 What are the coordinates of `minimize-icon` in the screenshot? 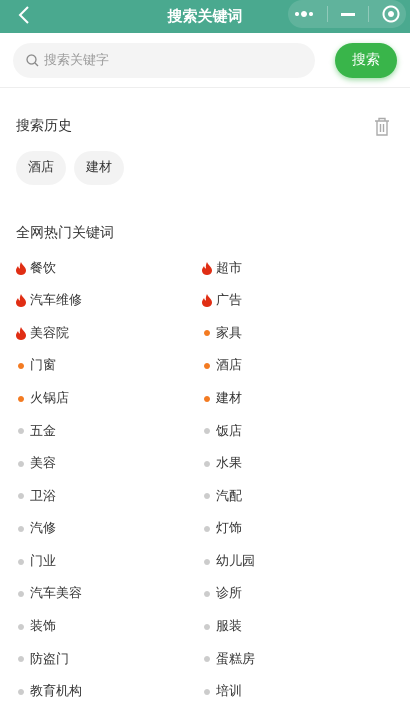 It's located at (347, 14).